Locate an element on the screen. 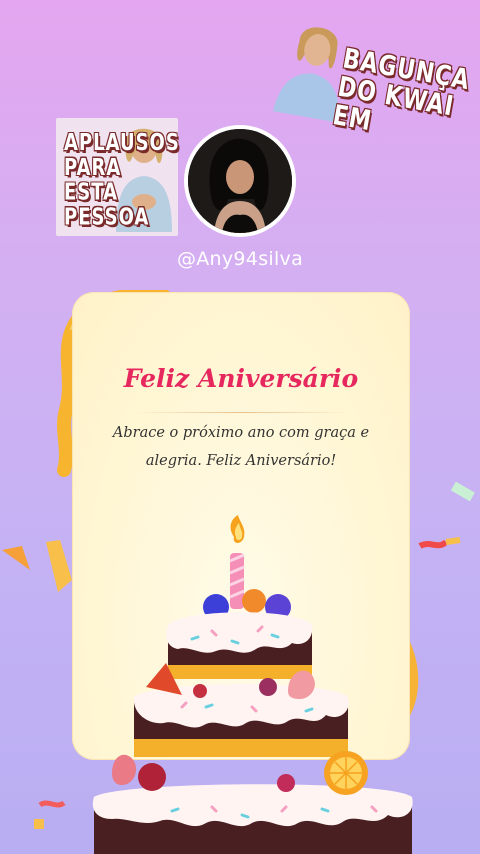  applause-sticker: APLAUSOS PARA ESTA PESSOA is located at coordinates (118, 177).